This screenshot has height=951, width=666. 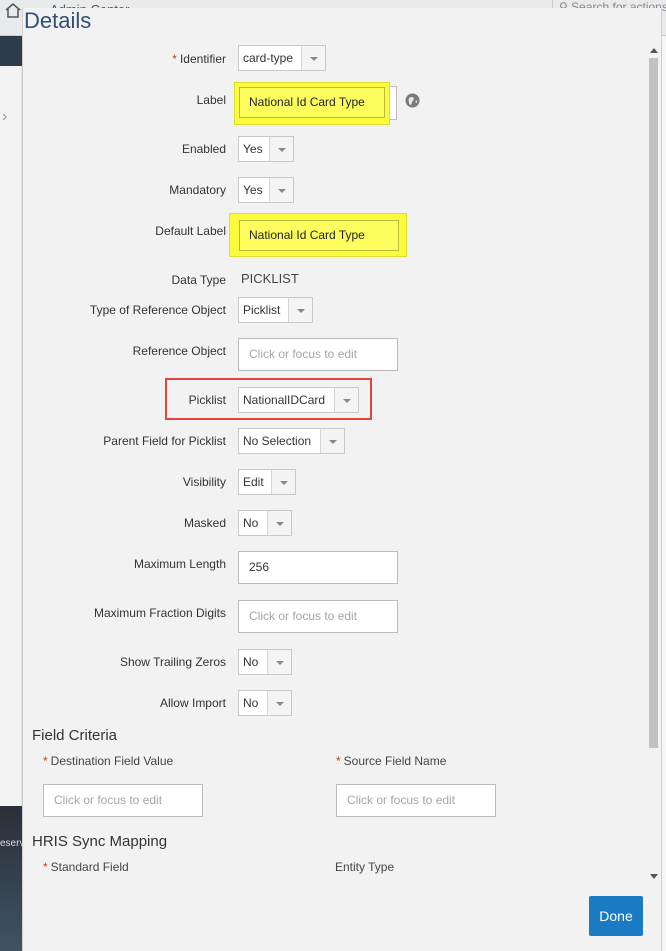 What do you see at coordinates (365, 867) in the screenshot?
I see `entity-type-label: Entity Type` at bounding box center [365, 867].